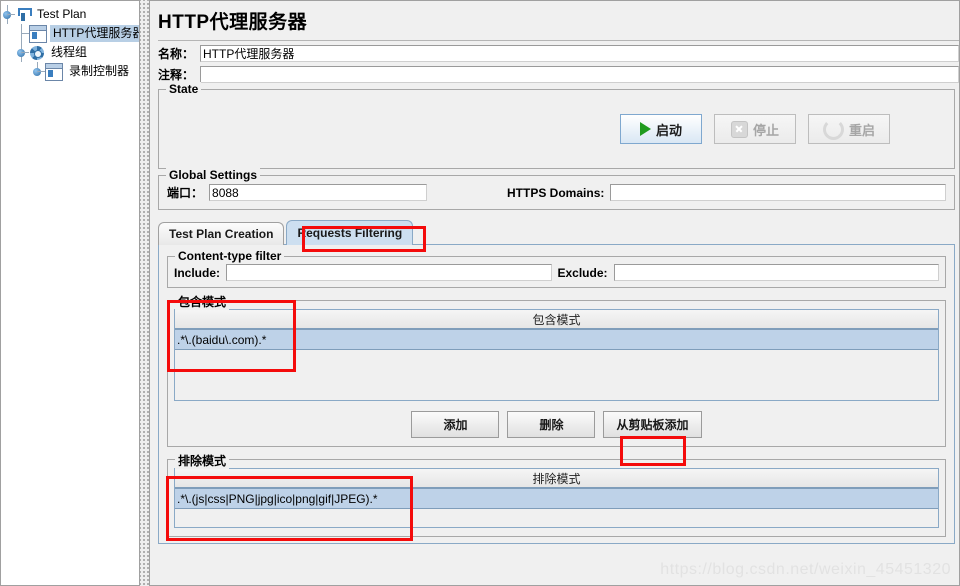  I want to click on tab-bar: Test Plan Creation Requests Filtering, so click(556, 232).